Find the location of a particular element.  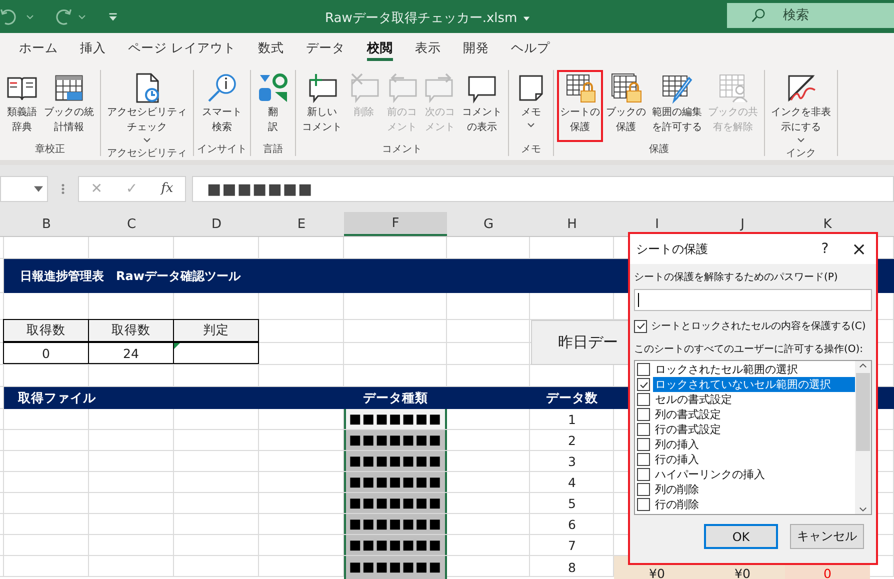

table-cell-text: 7 is located at coordinates (572, 545).